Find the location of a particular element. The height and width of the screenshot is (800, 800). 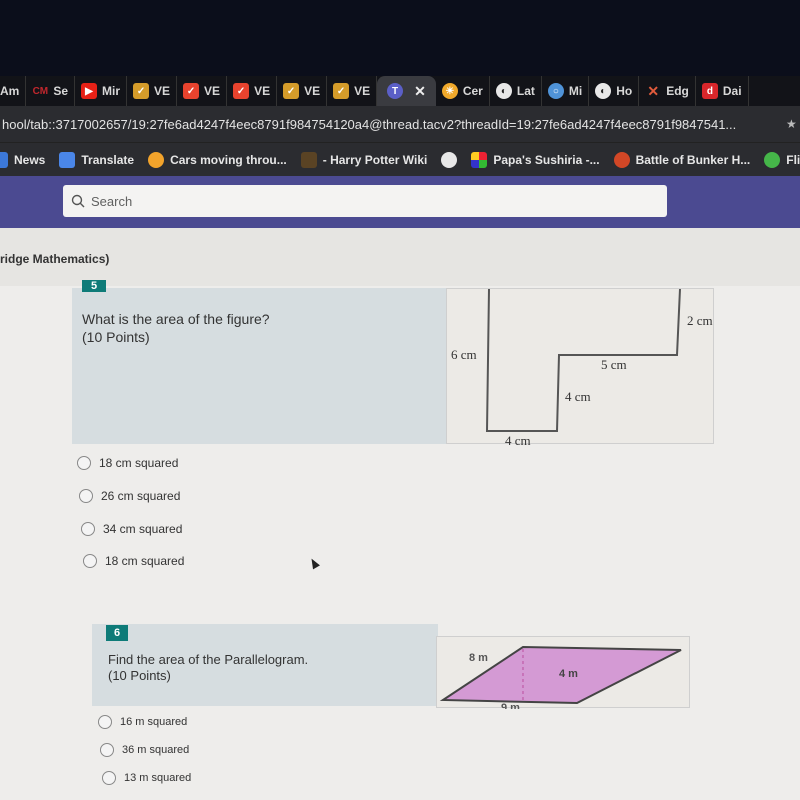

answer-option: 34 cm squared is located at coordinates (131, 529).